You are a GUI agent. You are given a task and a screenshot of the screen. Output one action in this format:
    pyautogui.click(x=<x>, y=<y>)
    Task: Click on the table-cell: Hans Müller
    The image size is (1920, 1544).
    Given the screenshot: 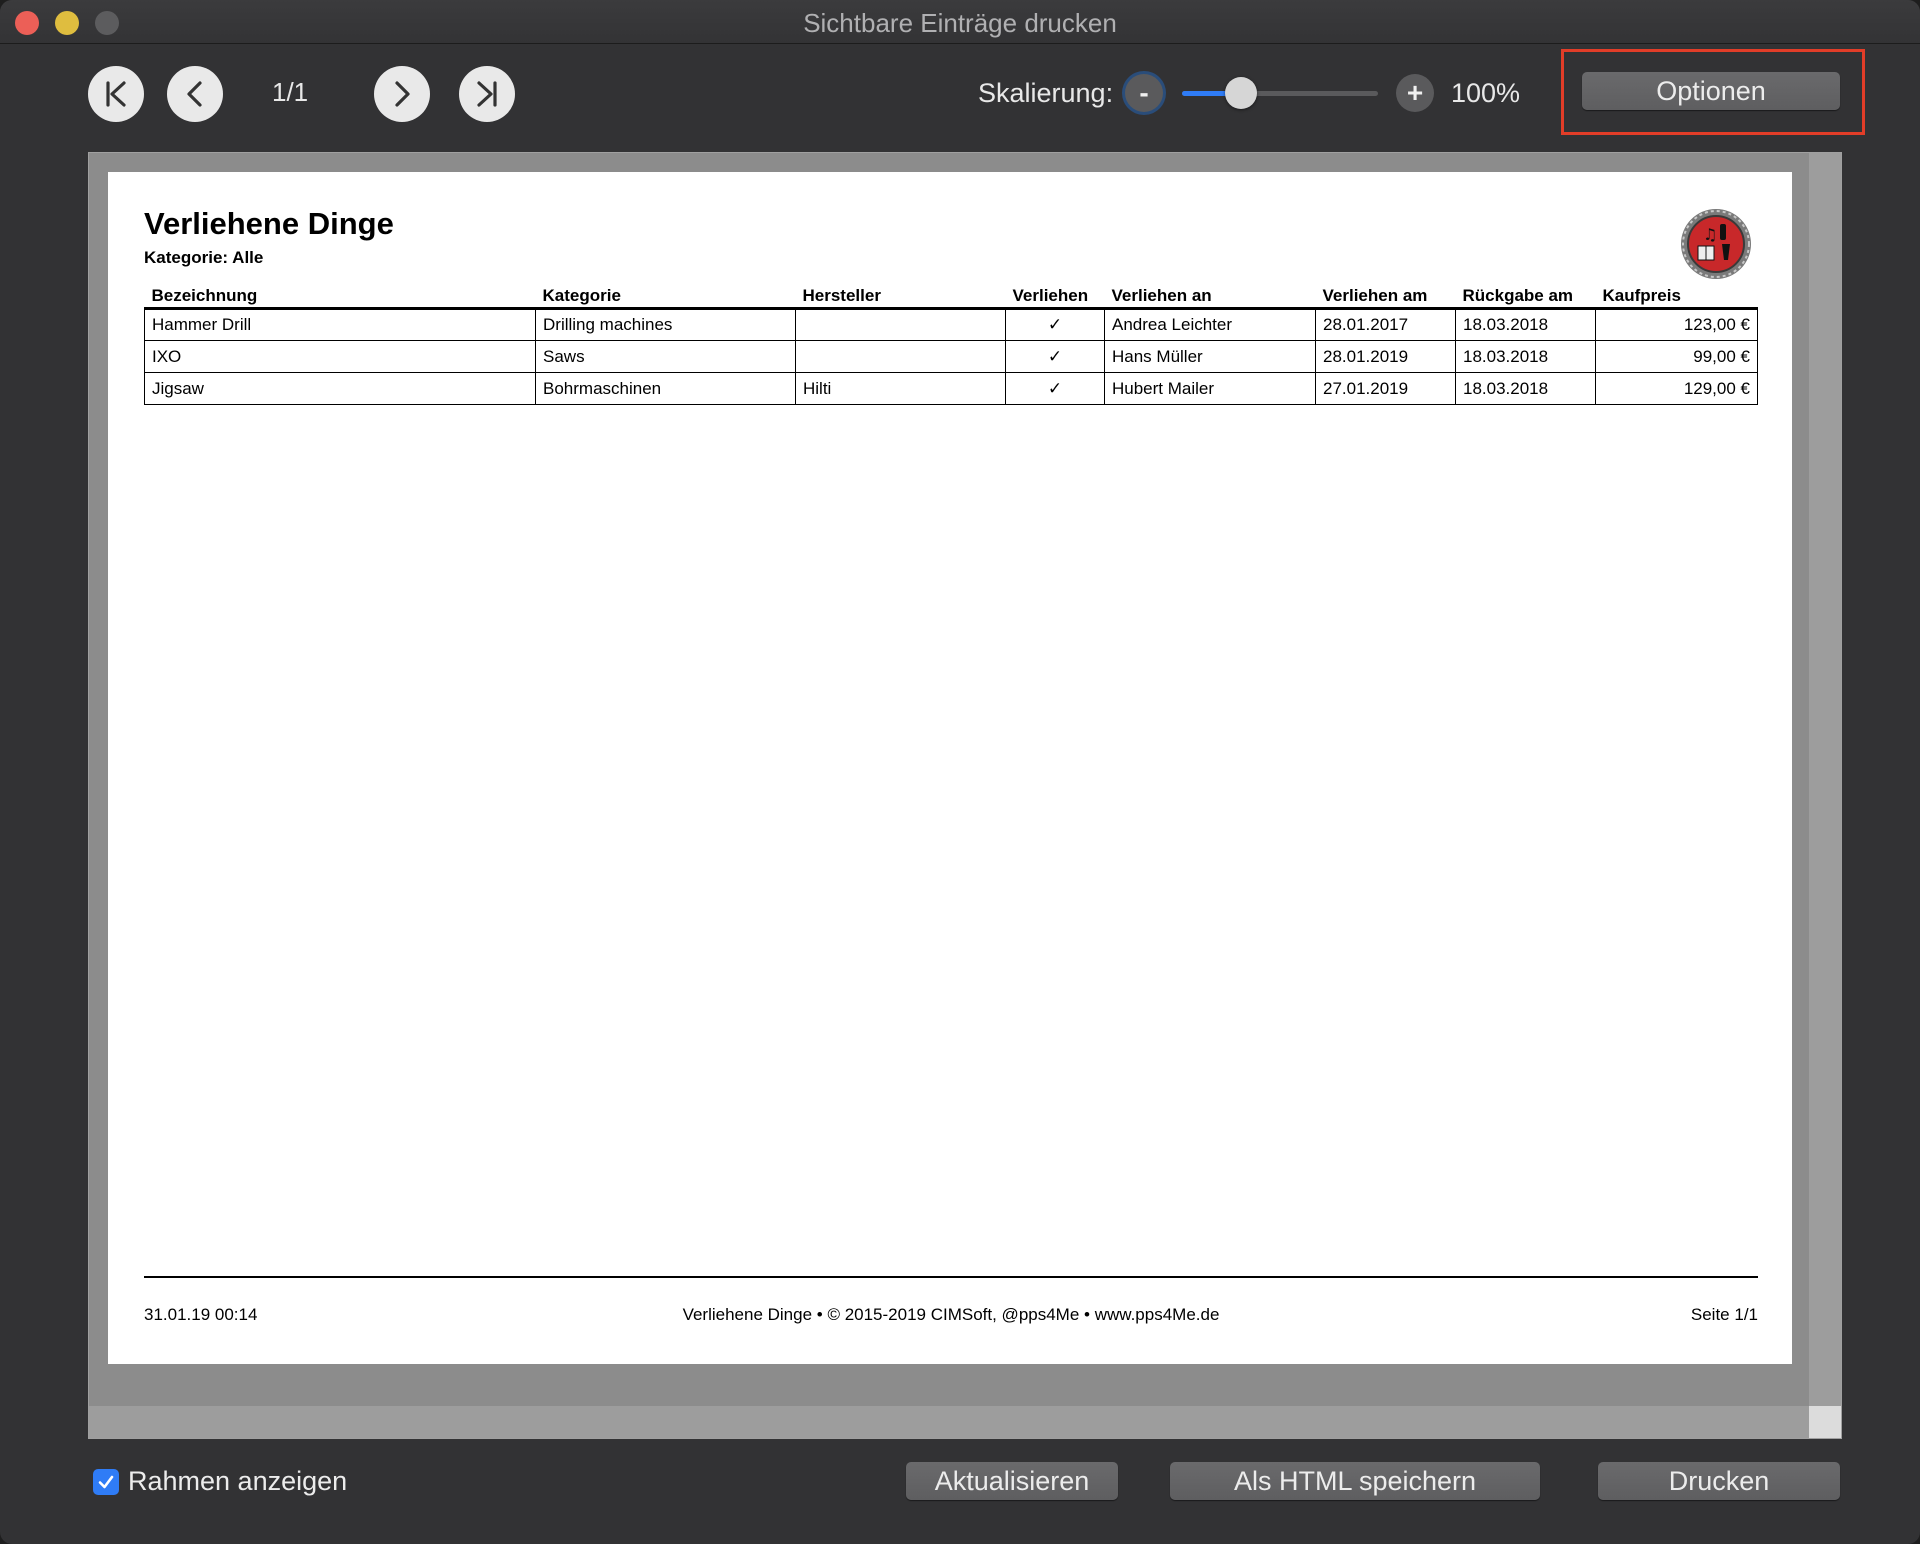 What is the action you would take?
    pyautogui.click(x=1210, y=356)
    